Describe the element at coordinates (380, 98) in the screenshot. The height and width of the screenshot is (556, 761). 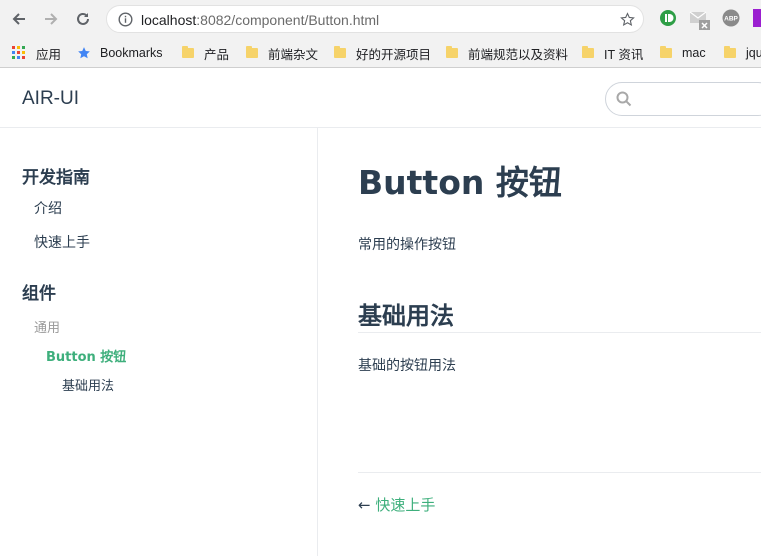
I see `site-navbar: AIR-UI` at that location.